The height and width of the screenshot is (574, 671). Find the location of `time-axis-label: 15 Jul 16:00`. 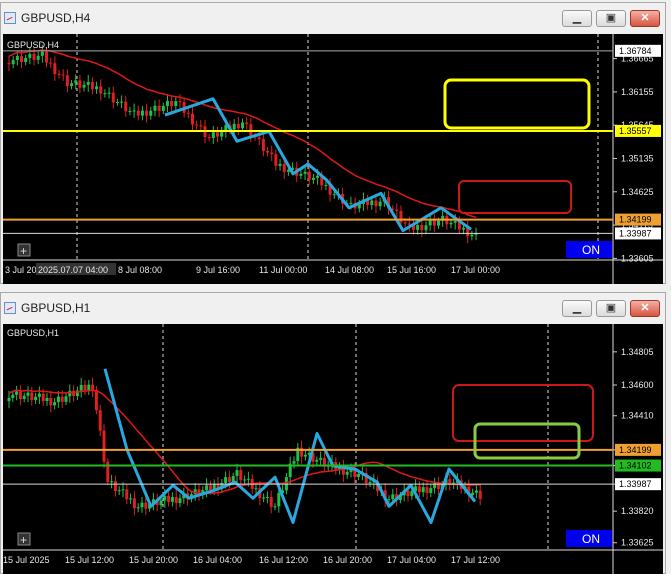

time-axis-label: 15 Jul 16:00 is located at coordinates (411, 270).